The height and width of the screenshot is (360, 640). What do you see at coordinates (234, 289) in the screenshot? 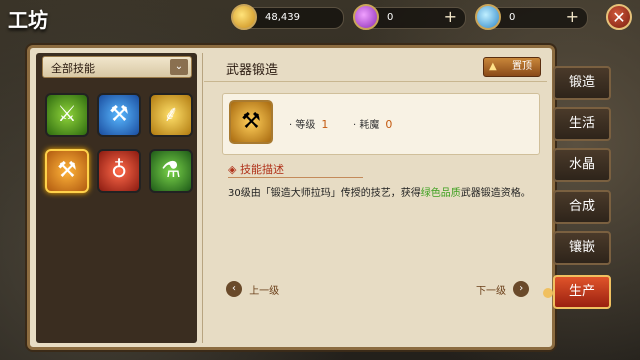
I see `chevron-left-icon: ‹` at bounding box center [234, 289].